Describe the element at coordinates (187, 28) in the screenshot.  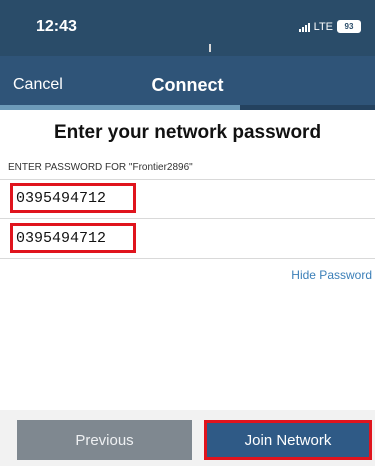
I see `status-bar: 12:43 LTE 93` at that location.